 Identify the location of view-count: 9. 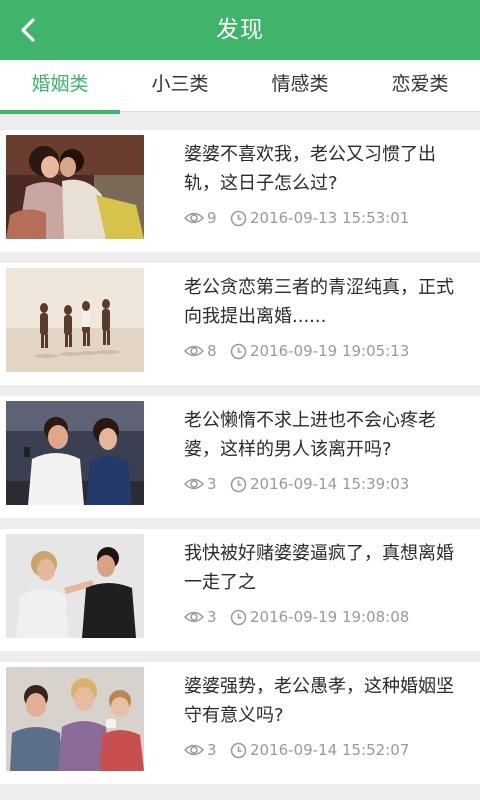
(207, 218).